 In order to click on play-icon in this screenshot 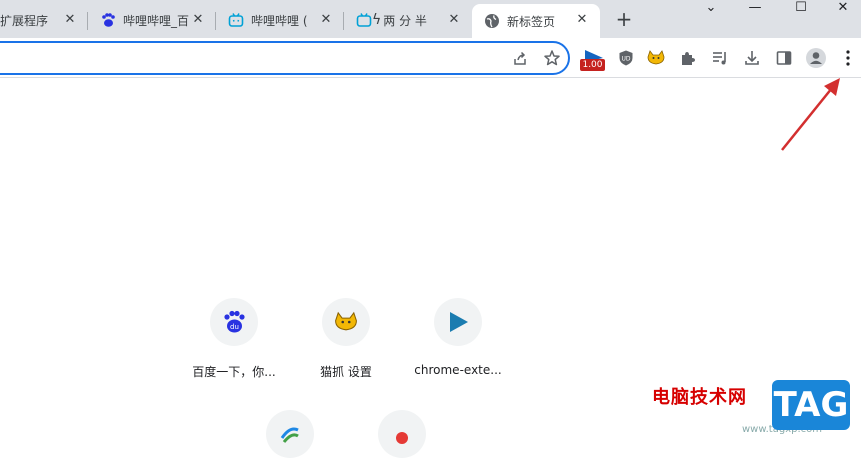, I will do `click(458, 322)`.